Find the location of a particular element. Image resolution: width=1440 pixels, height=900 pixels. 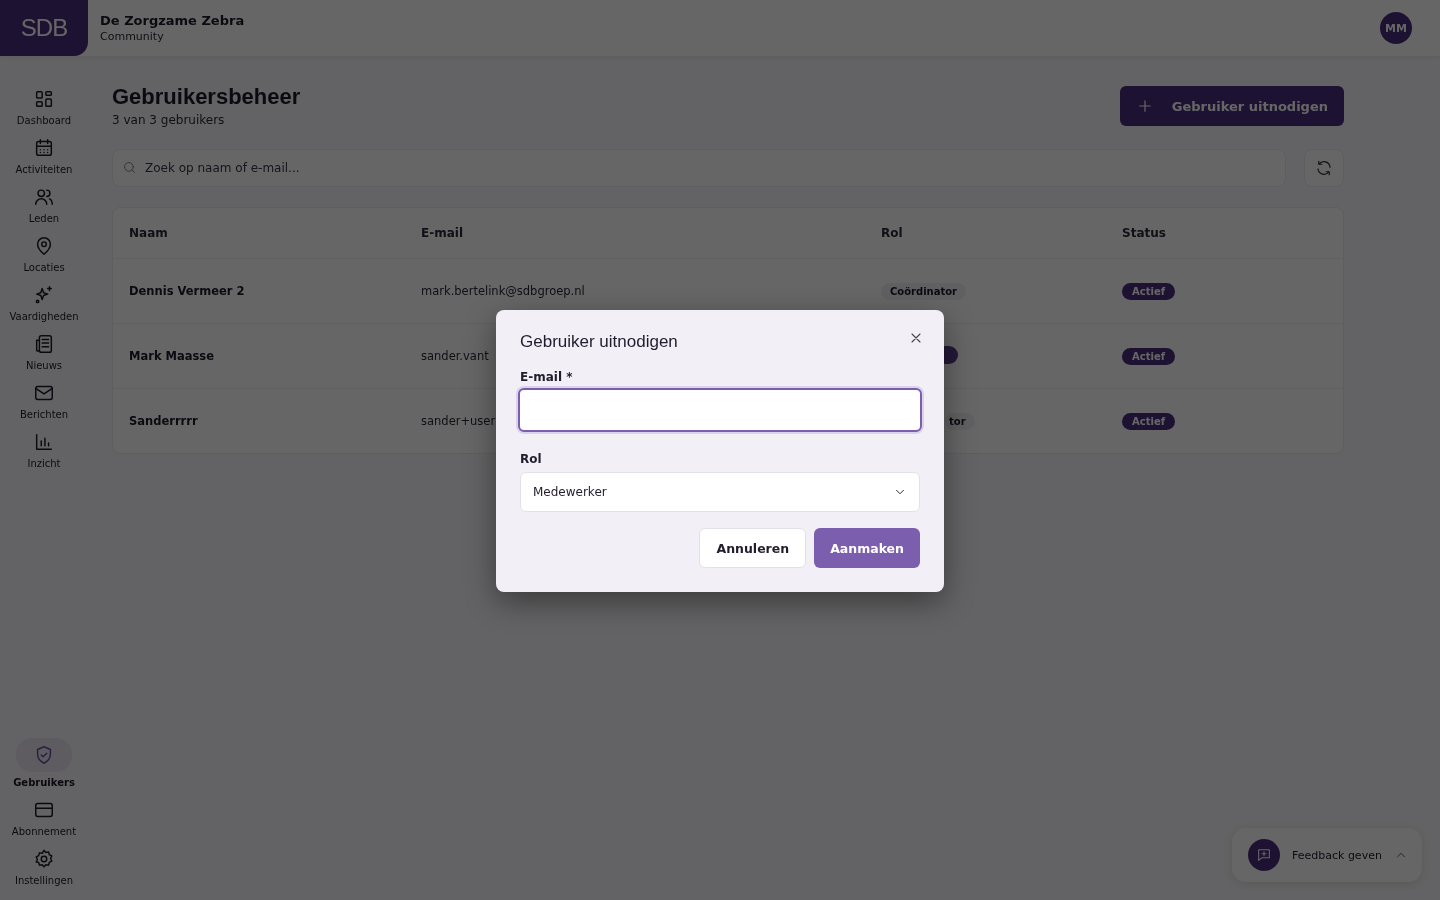

sidebar-item: Instellingen is located at coordinates (44, 867).